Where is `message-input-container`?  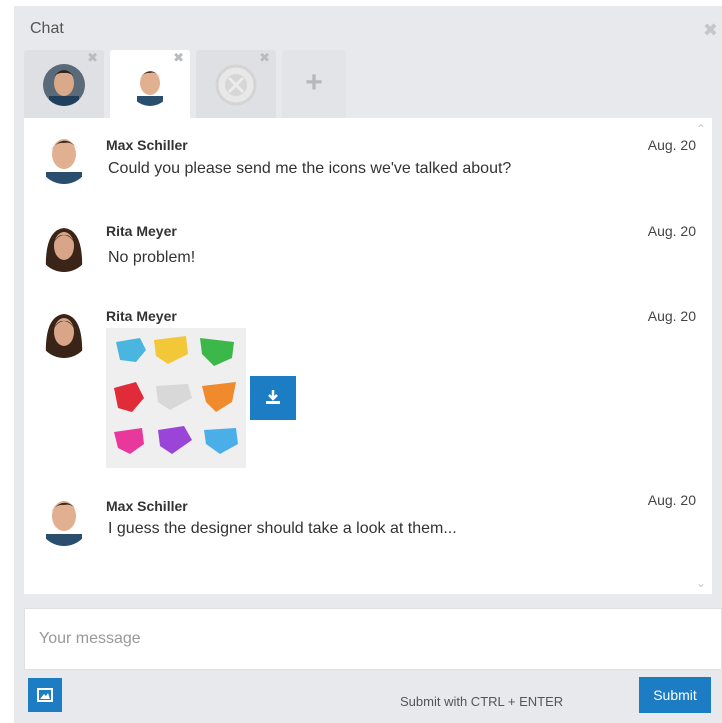
message-input-container is located at coordinates (373, 639).